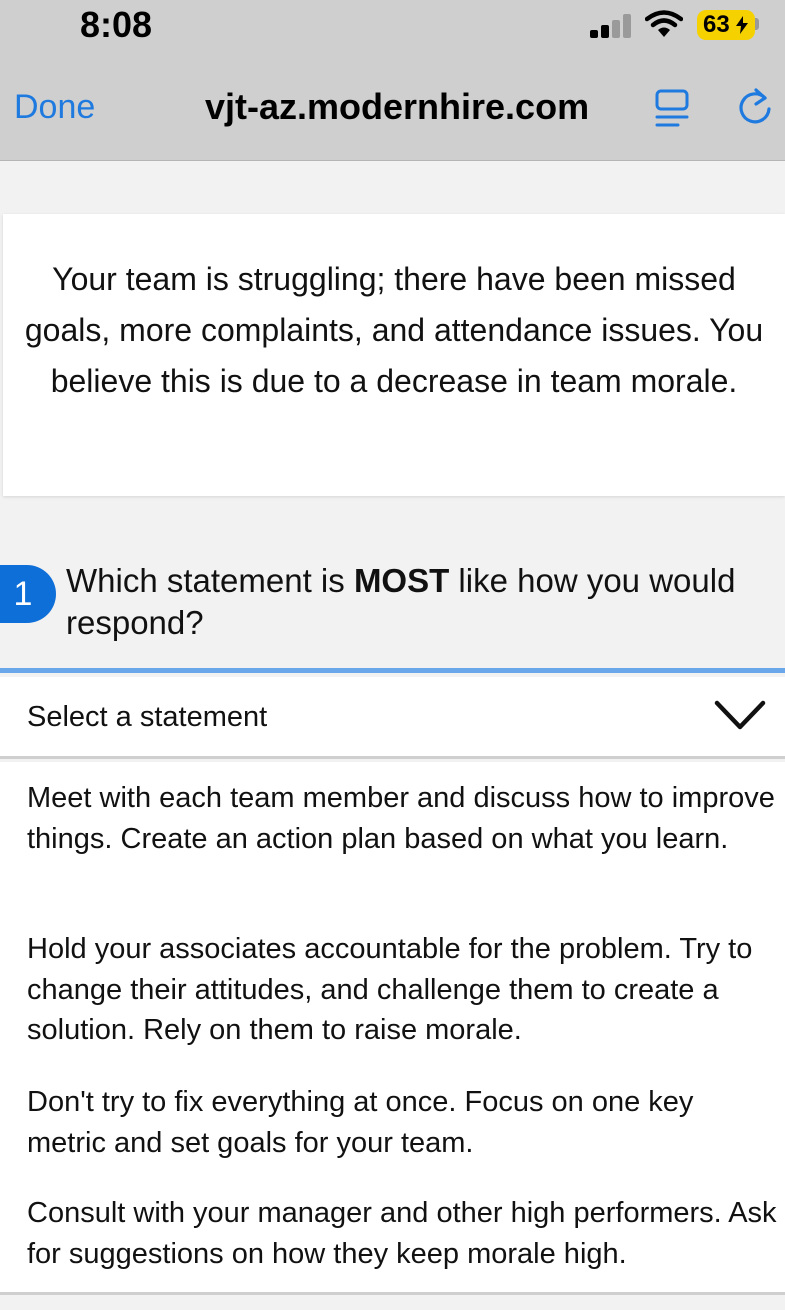  I want to click on question-number-badge: 1, so click(28, 594).